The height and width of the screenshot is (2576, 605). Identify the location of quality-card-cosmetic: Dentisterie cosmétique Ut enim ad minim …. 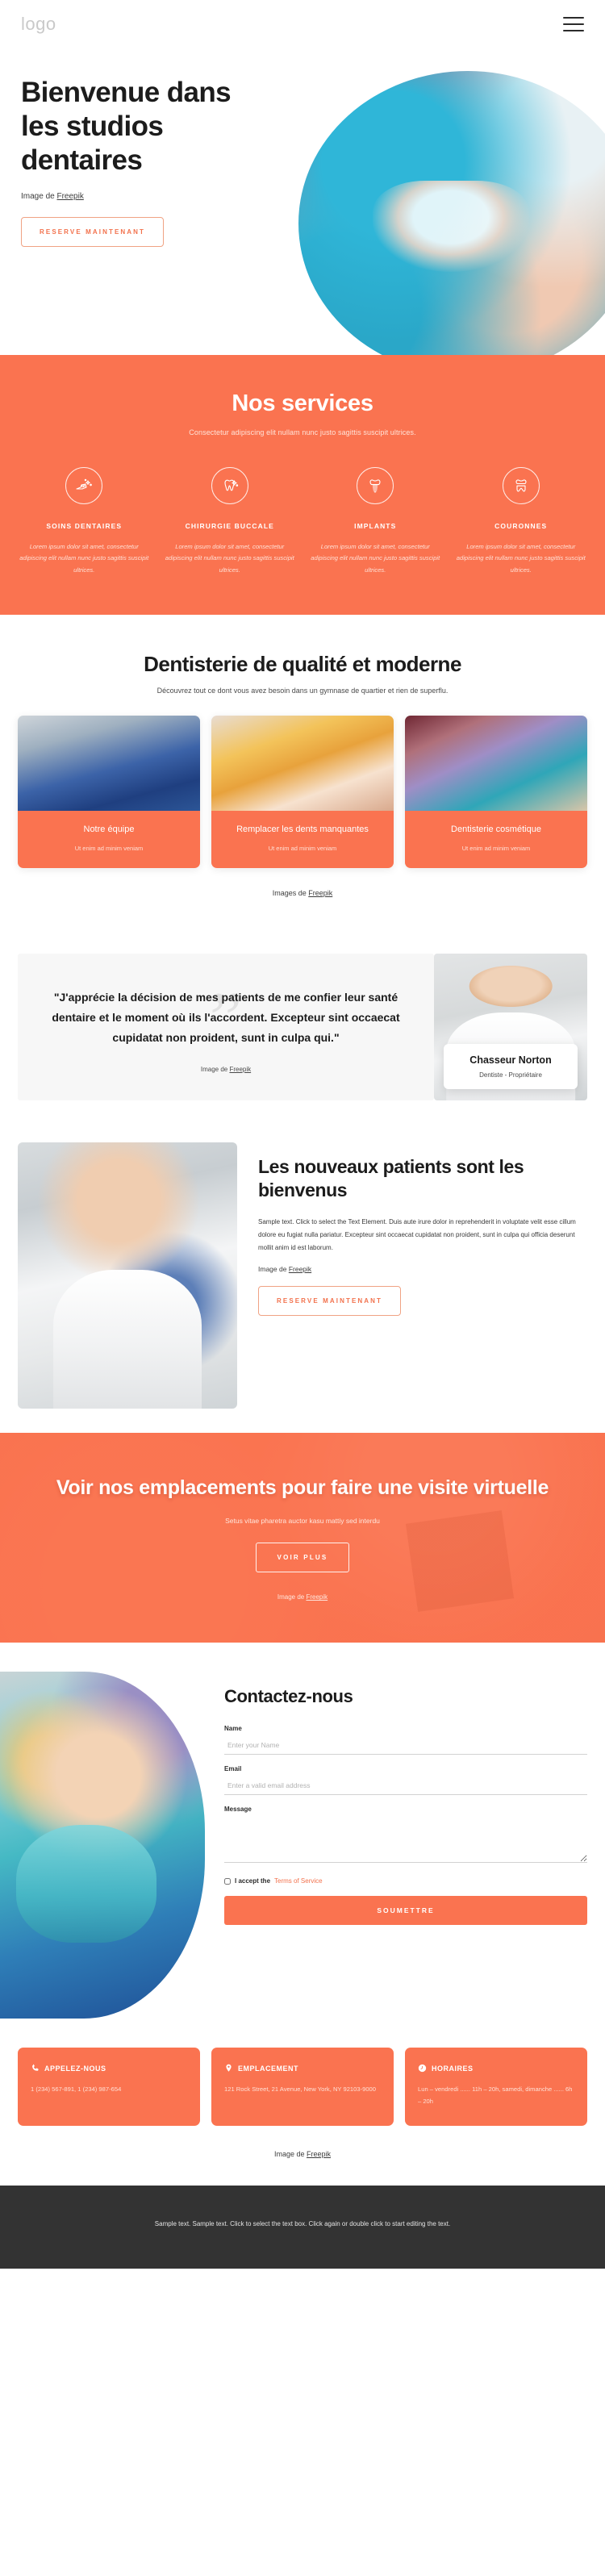
(496, 793).